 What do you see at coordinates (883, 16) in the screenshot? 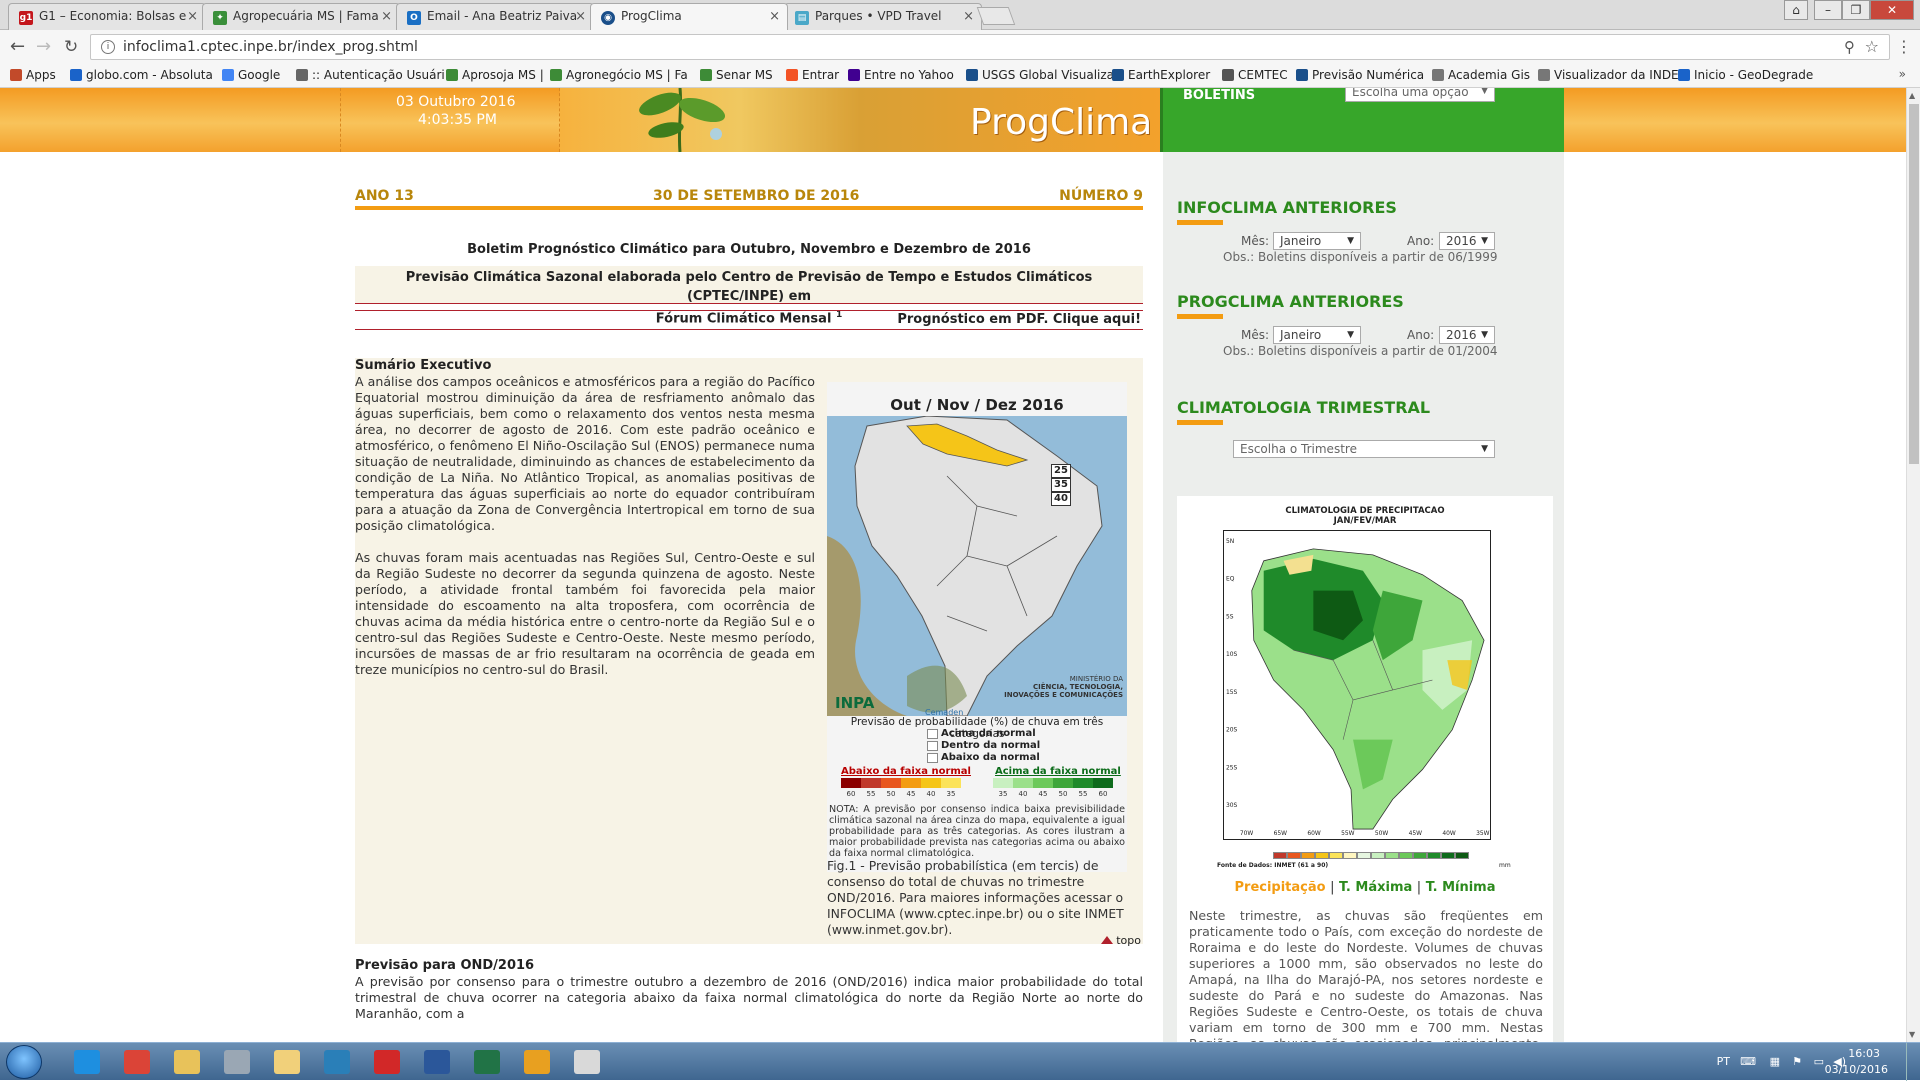
I see `tab-parques: ▤ Parques • VPD Travel ×` at bounding box center [883, 16].